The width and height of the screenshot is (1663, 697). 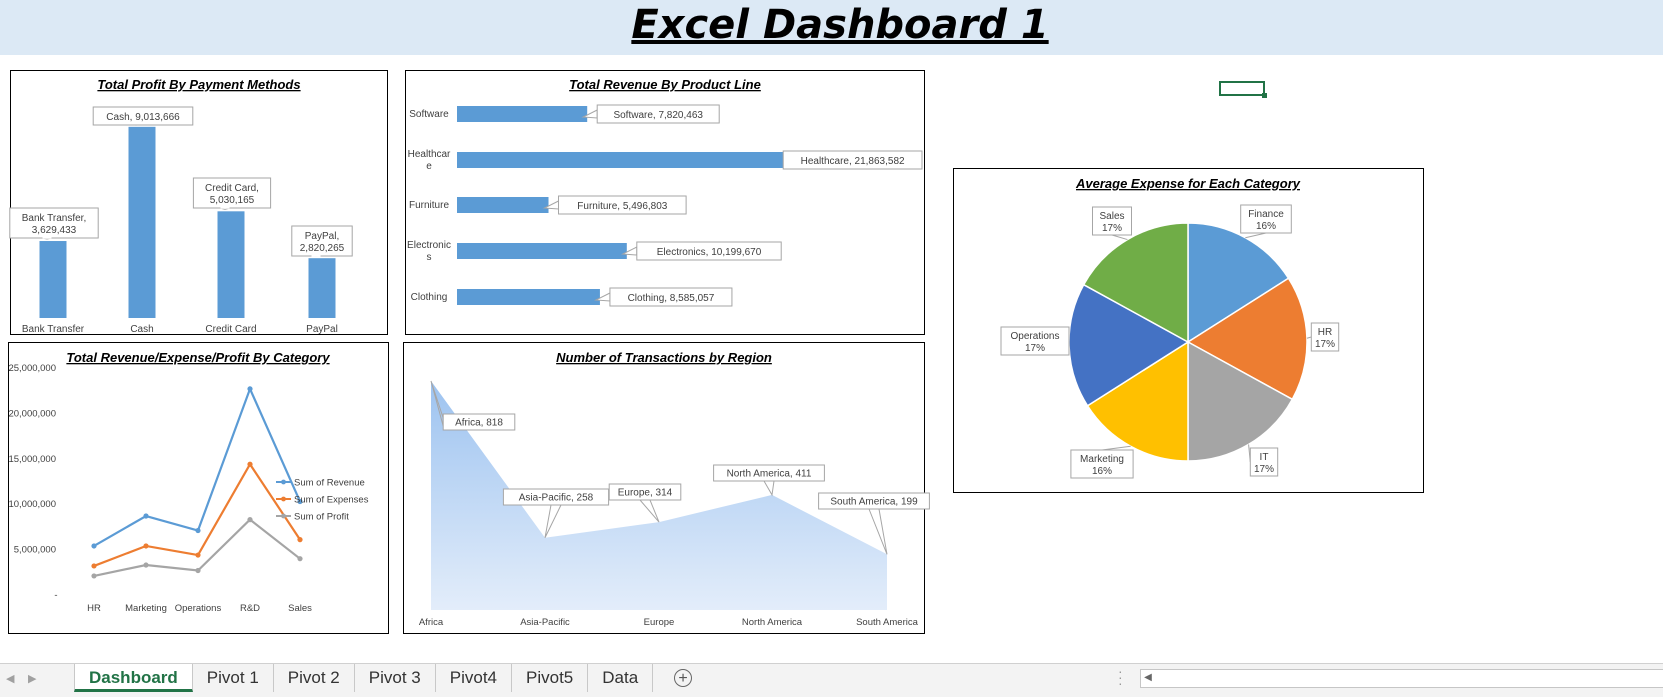 I want to click on scroll-left-icon: ◀, so click(x=1148, y=677).